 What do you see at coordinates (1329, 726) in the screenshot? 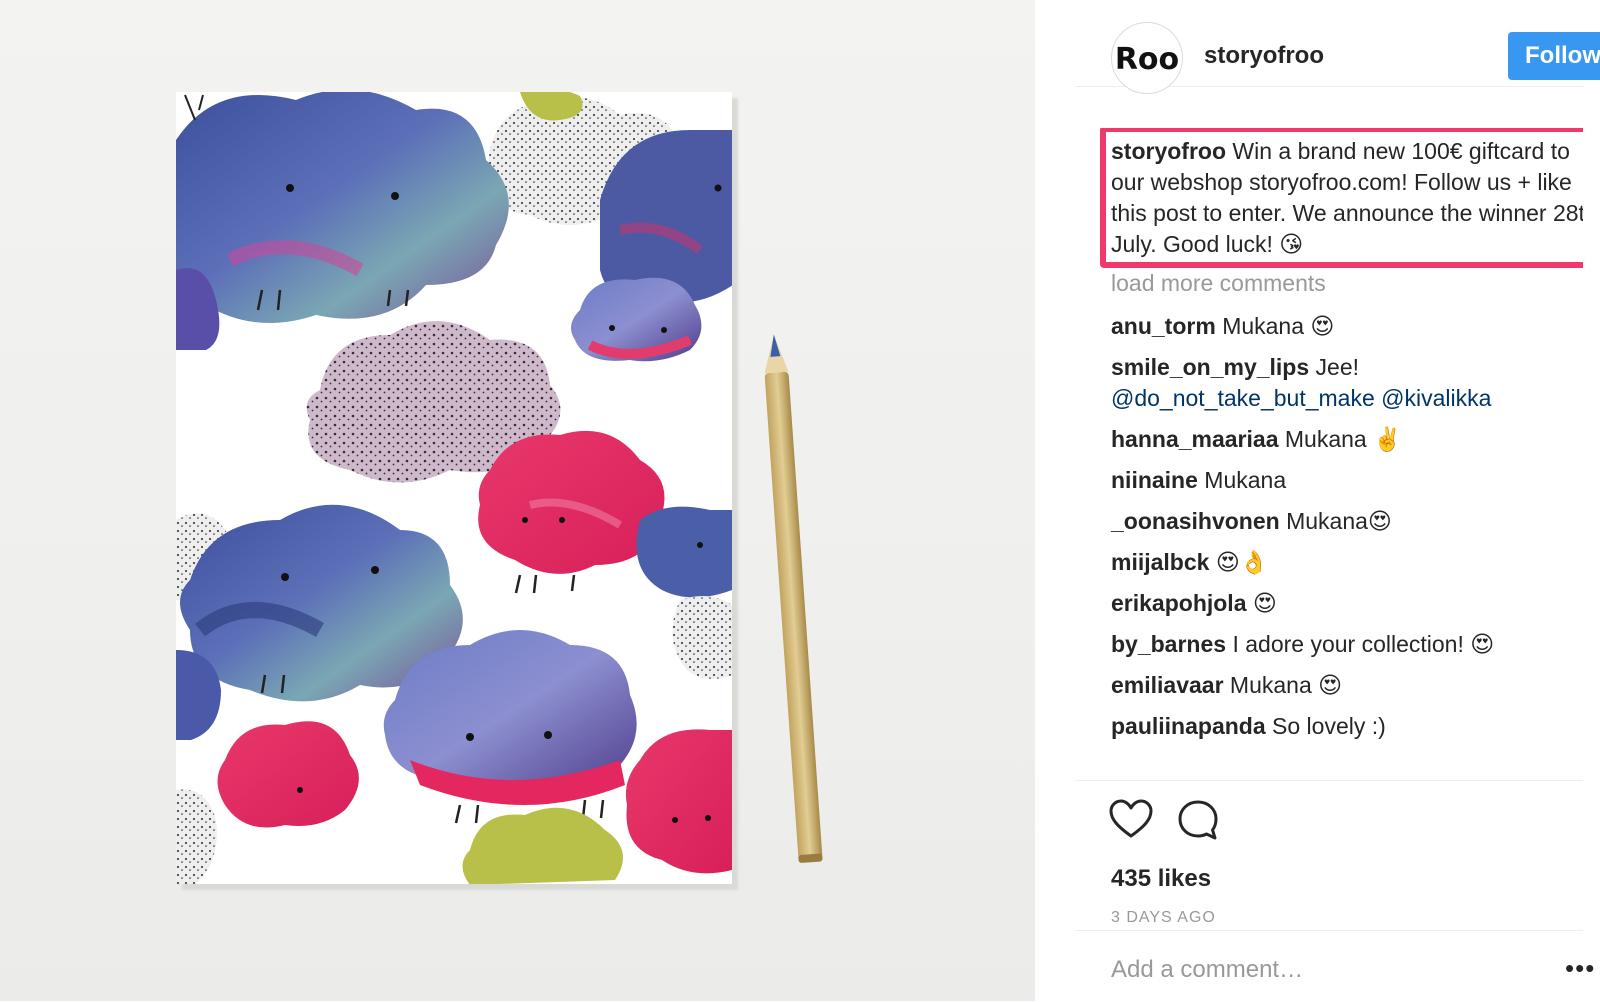
I see `comment-text: So lovely :)` at bounding box center [1329, 726].